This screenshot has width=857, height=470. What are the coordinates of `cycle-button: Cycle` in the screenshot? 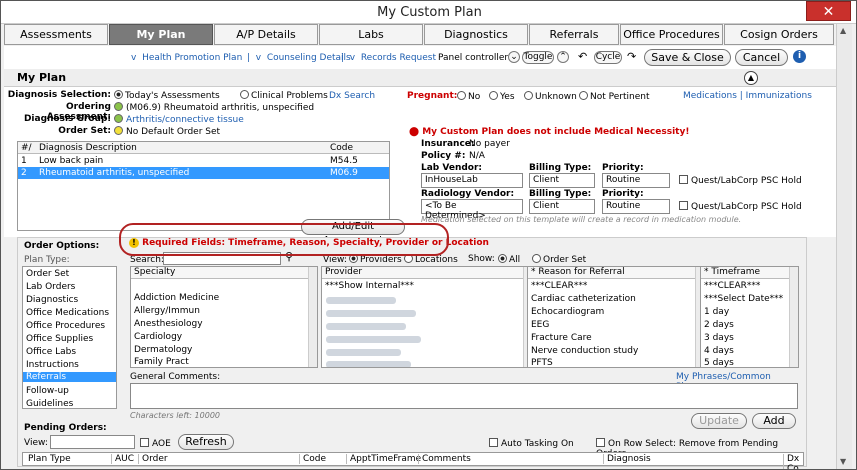 It's located at (608, 57).